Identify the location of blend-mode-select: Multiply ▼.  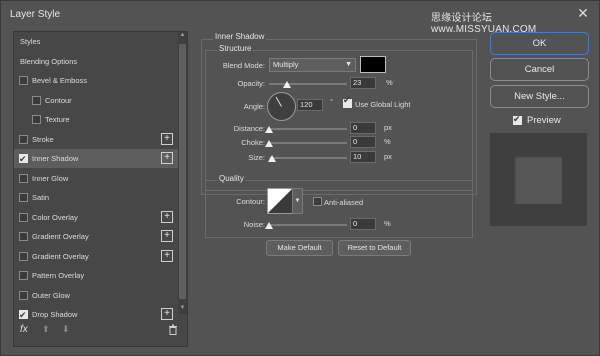
(312, 65).